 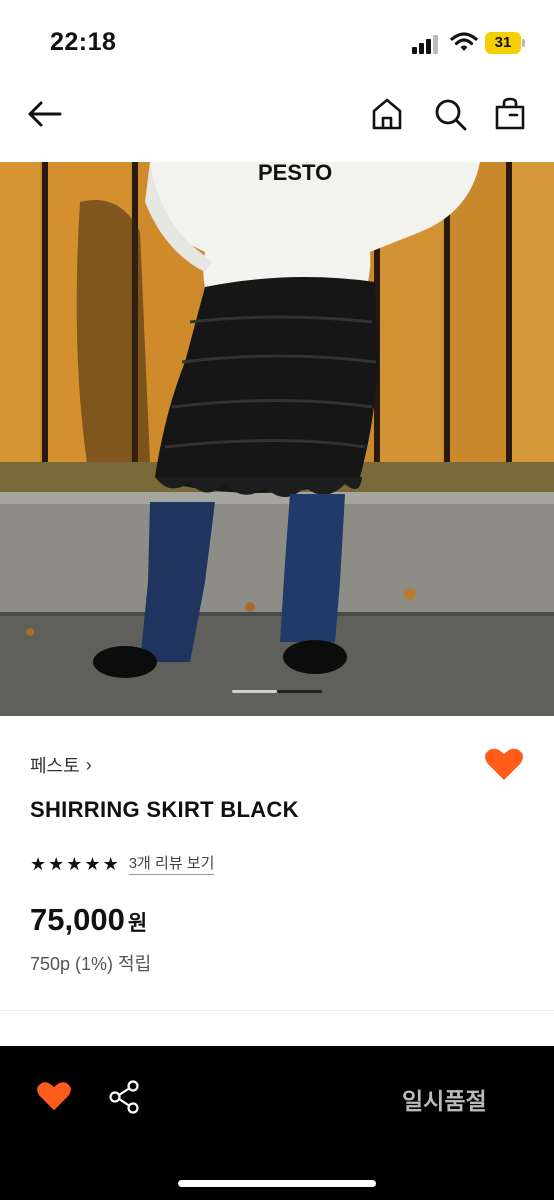 What do you see at coordinates (277, 40) in the screenshot?
I see `status-bar: 22:18 31` at bounding box center [277, 40].